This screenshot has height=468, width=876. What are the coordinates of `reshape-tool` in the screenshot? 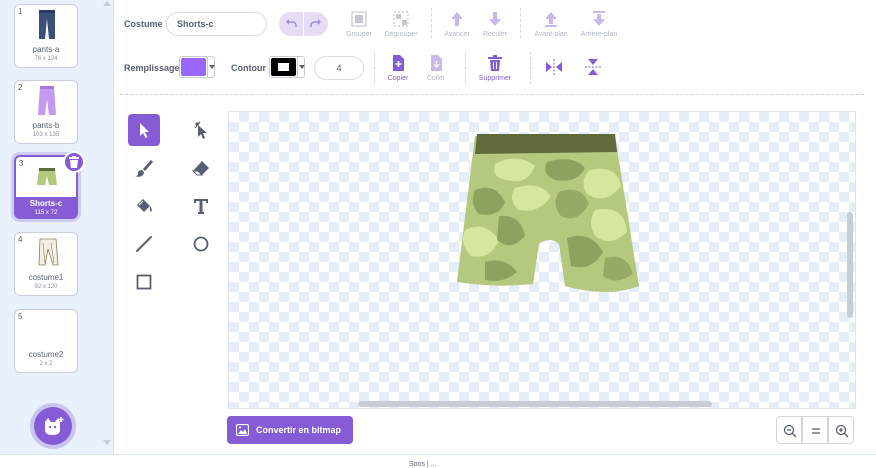 It's located at (201, 130).